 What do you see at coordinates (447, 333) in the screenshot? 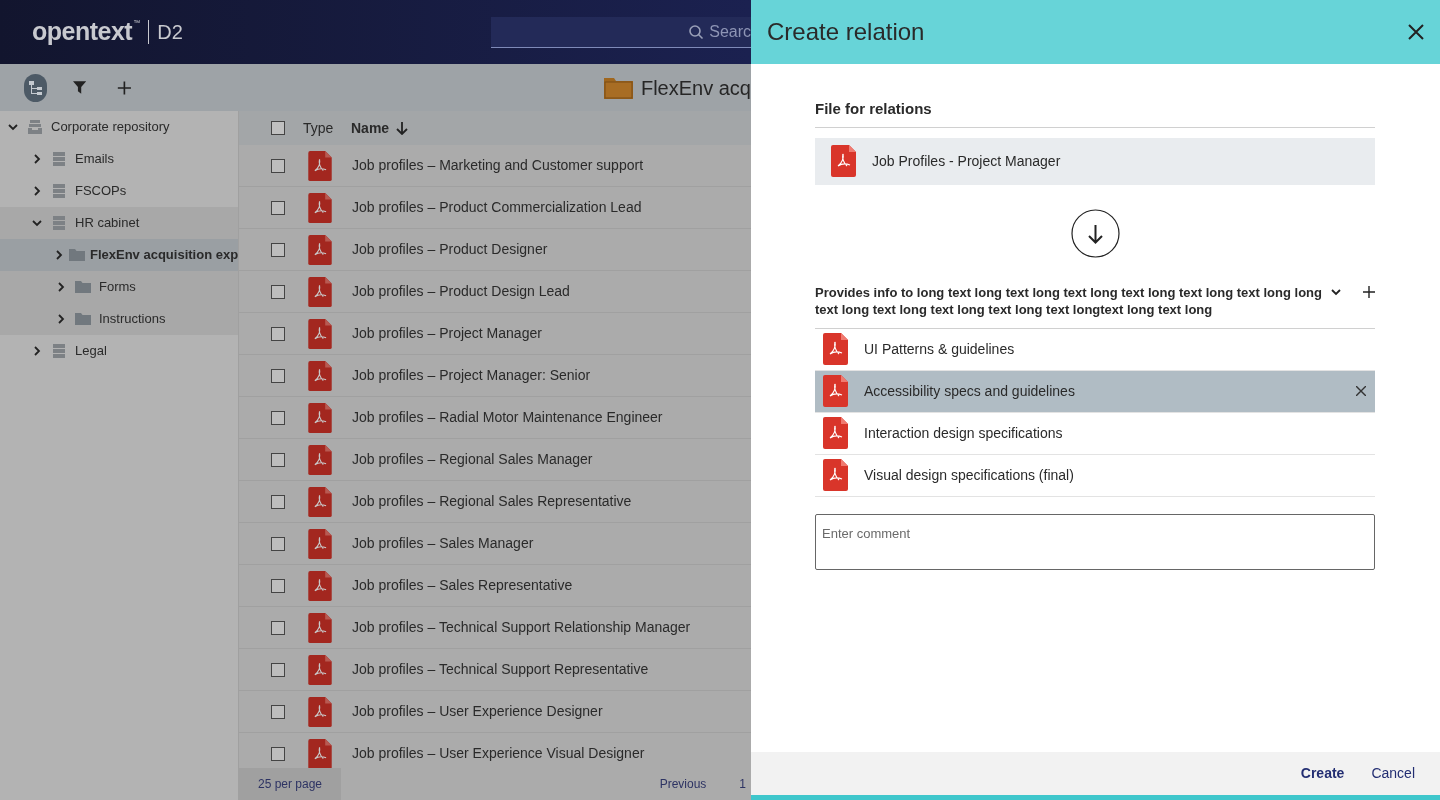
I see `file-name: Job profiles – Project Manager` at bounding box center [447, 333].